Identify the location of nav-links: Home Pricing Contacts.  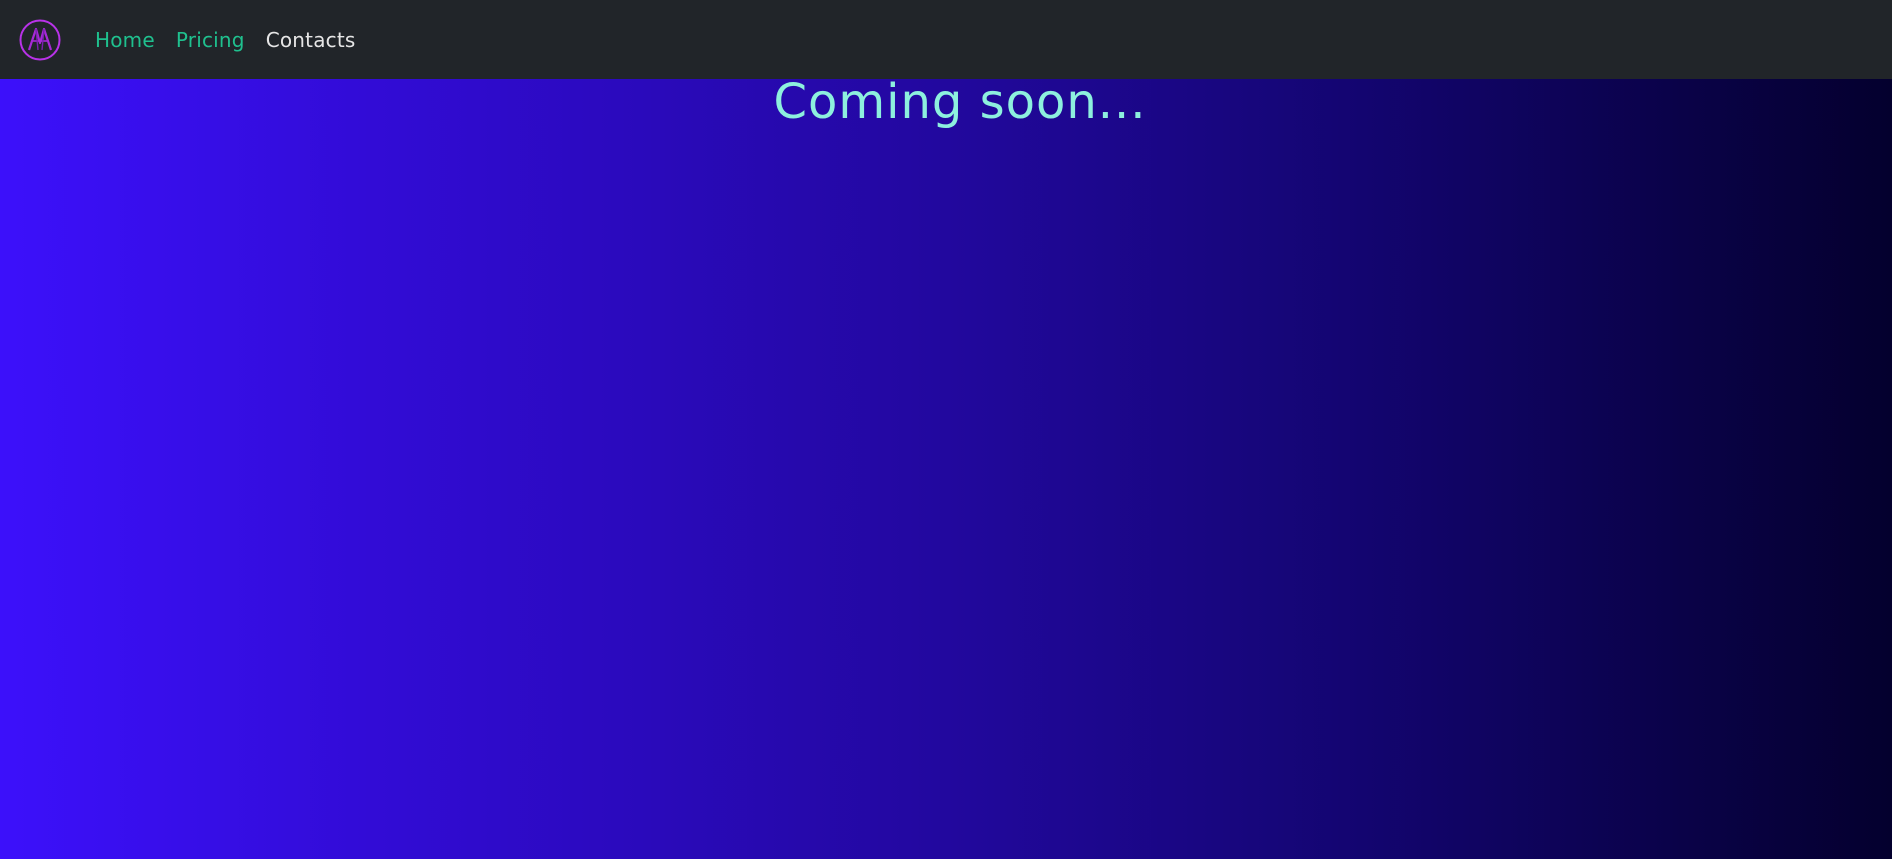
(236, 39).